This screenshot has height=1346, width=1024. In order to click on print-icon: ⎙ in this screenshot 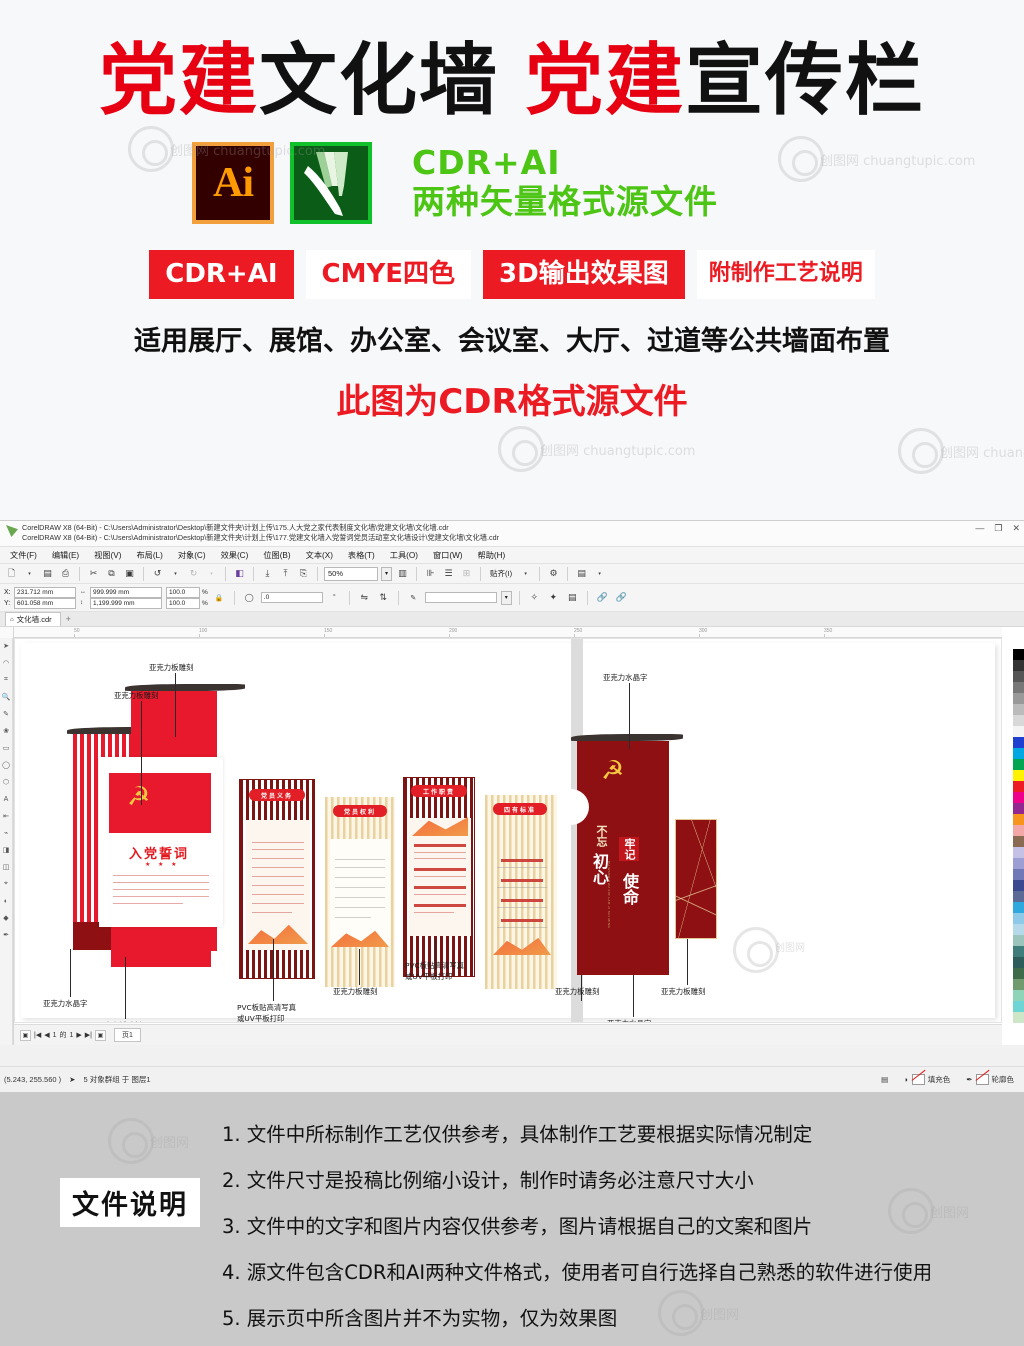, I will do `click(65, 573)`.